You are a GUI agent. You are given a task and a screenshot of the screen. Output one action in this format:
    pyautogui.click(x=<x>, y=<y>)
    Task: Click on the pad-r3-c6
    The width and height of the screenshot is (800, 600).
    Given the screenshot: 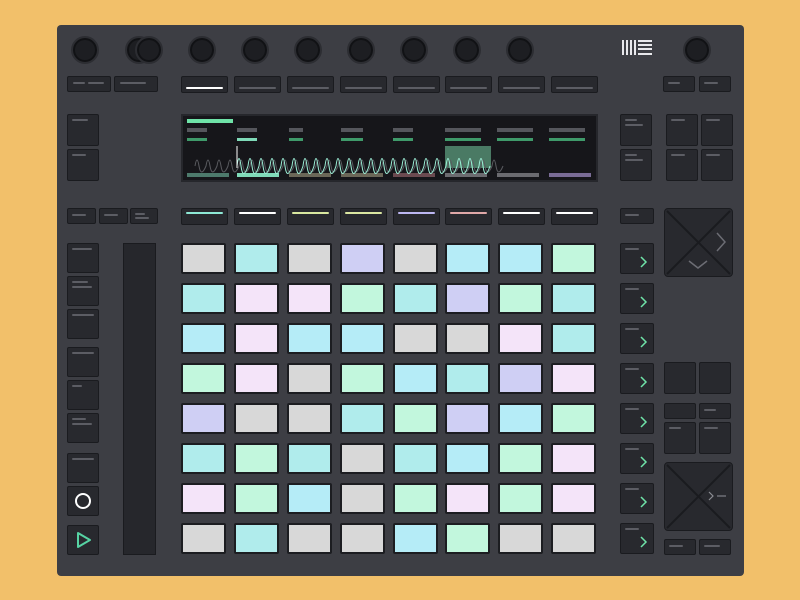 What is the action you would take?
    pyautogui.click(x=467, y=338)
    